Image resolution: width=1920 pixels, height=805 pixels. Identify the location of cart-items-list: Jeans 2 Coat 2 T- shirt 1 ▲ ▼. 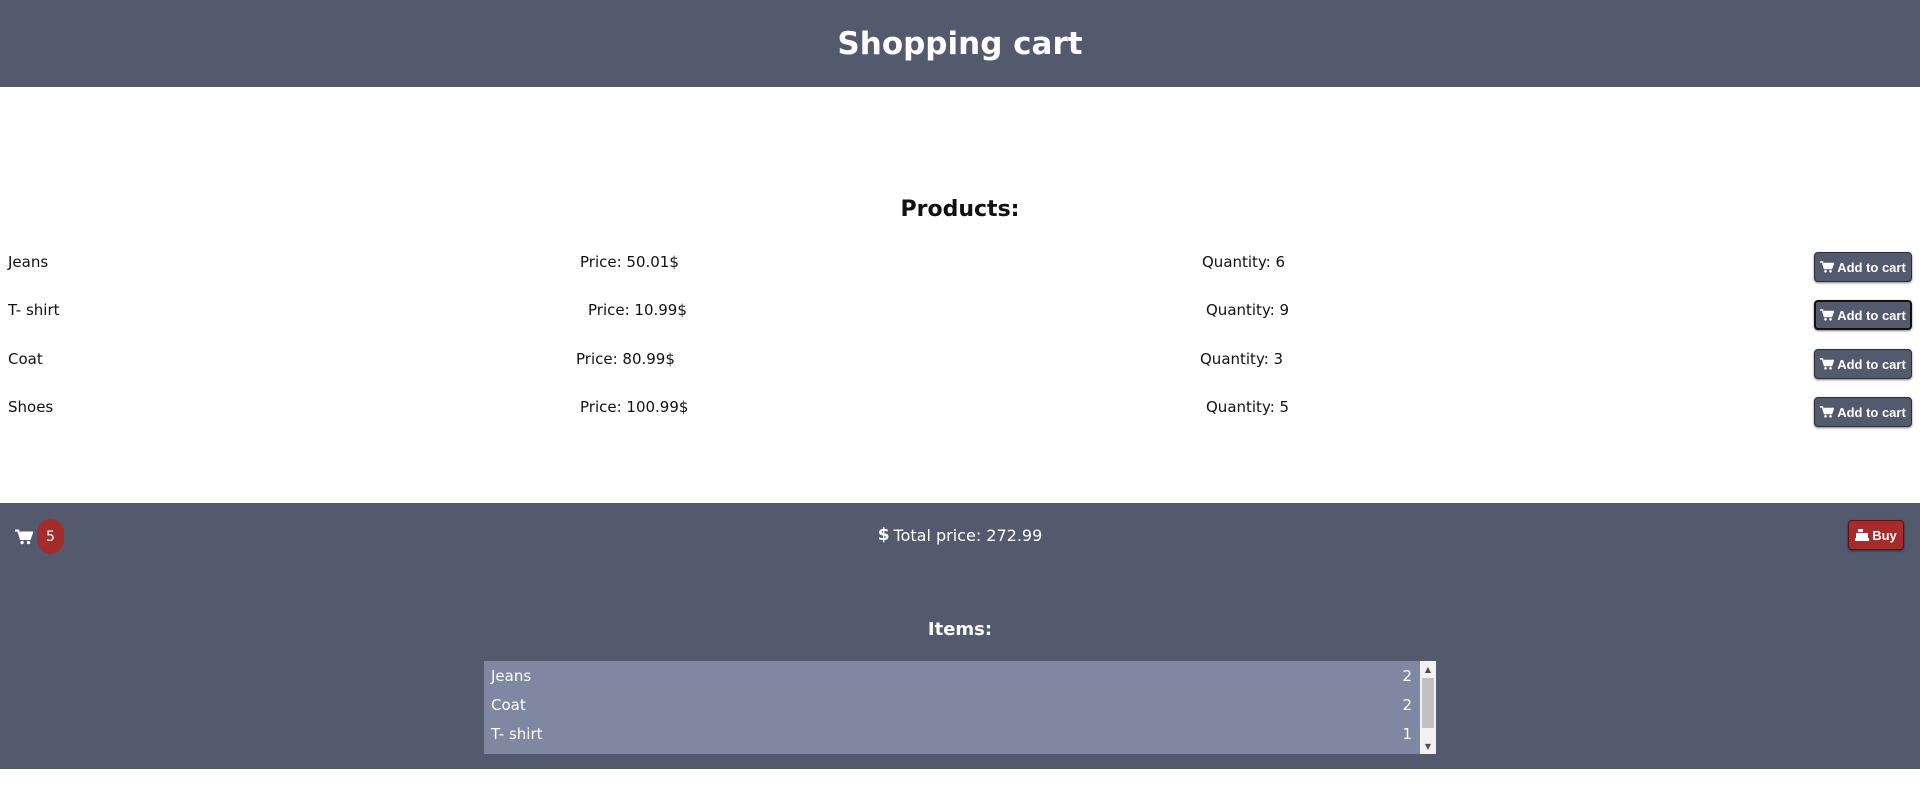
(960, 707).